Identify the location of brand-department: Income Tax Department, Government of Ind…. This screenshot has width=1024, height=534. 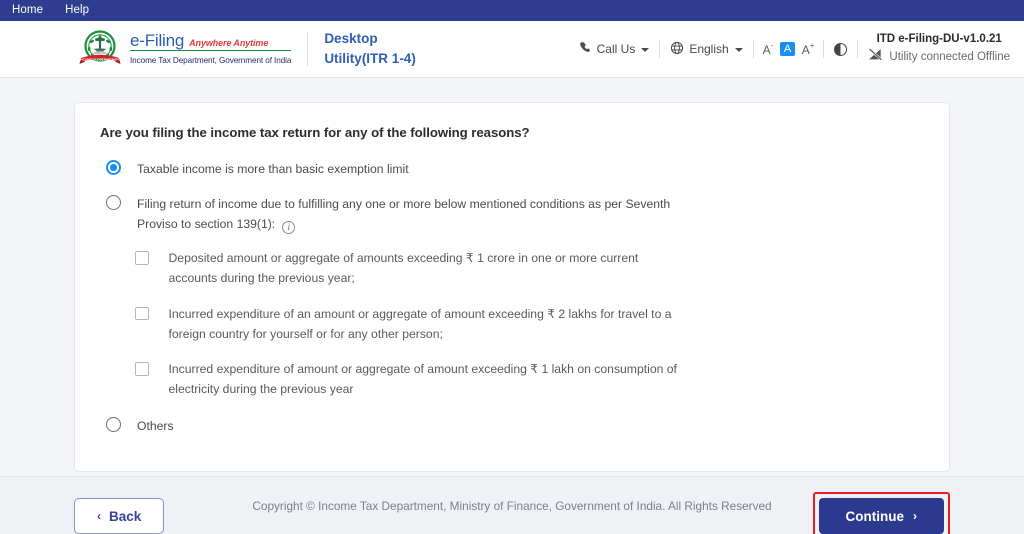
(211, 60).